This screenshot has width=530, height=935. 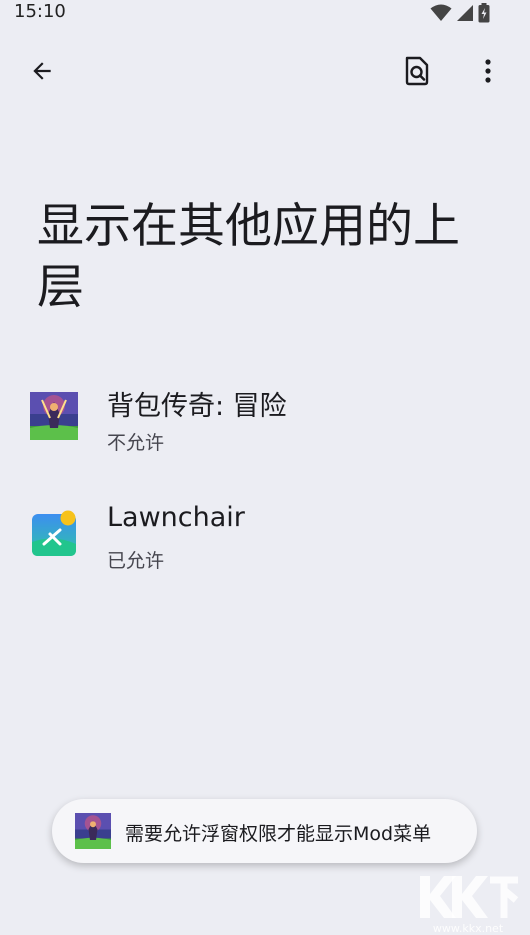 I want to click on search-document-icon, so click(x=417, y=71).